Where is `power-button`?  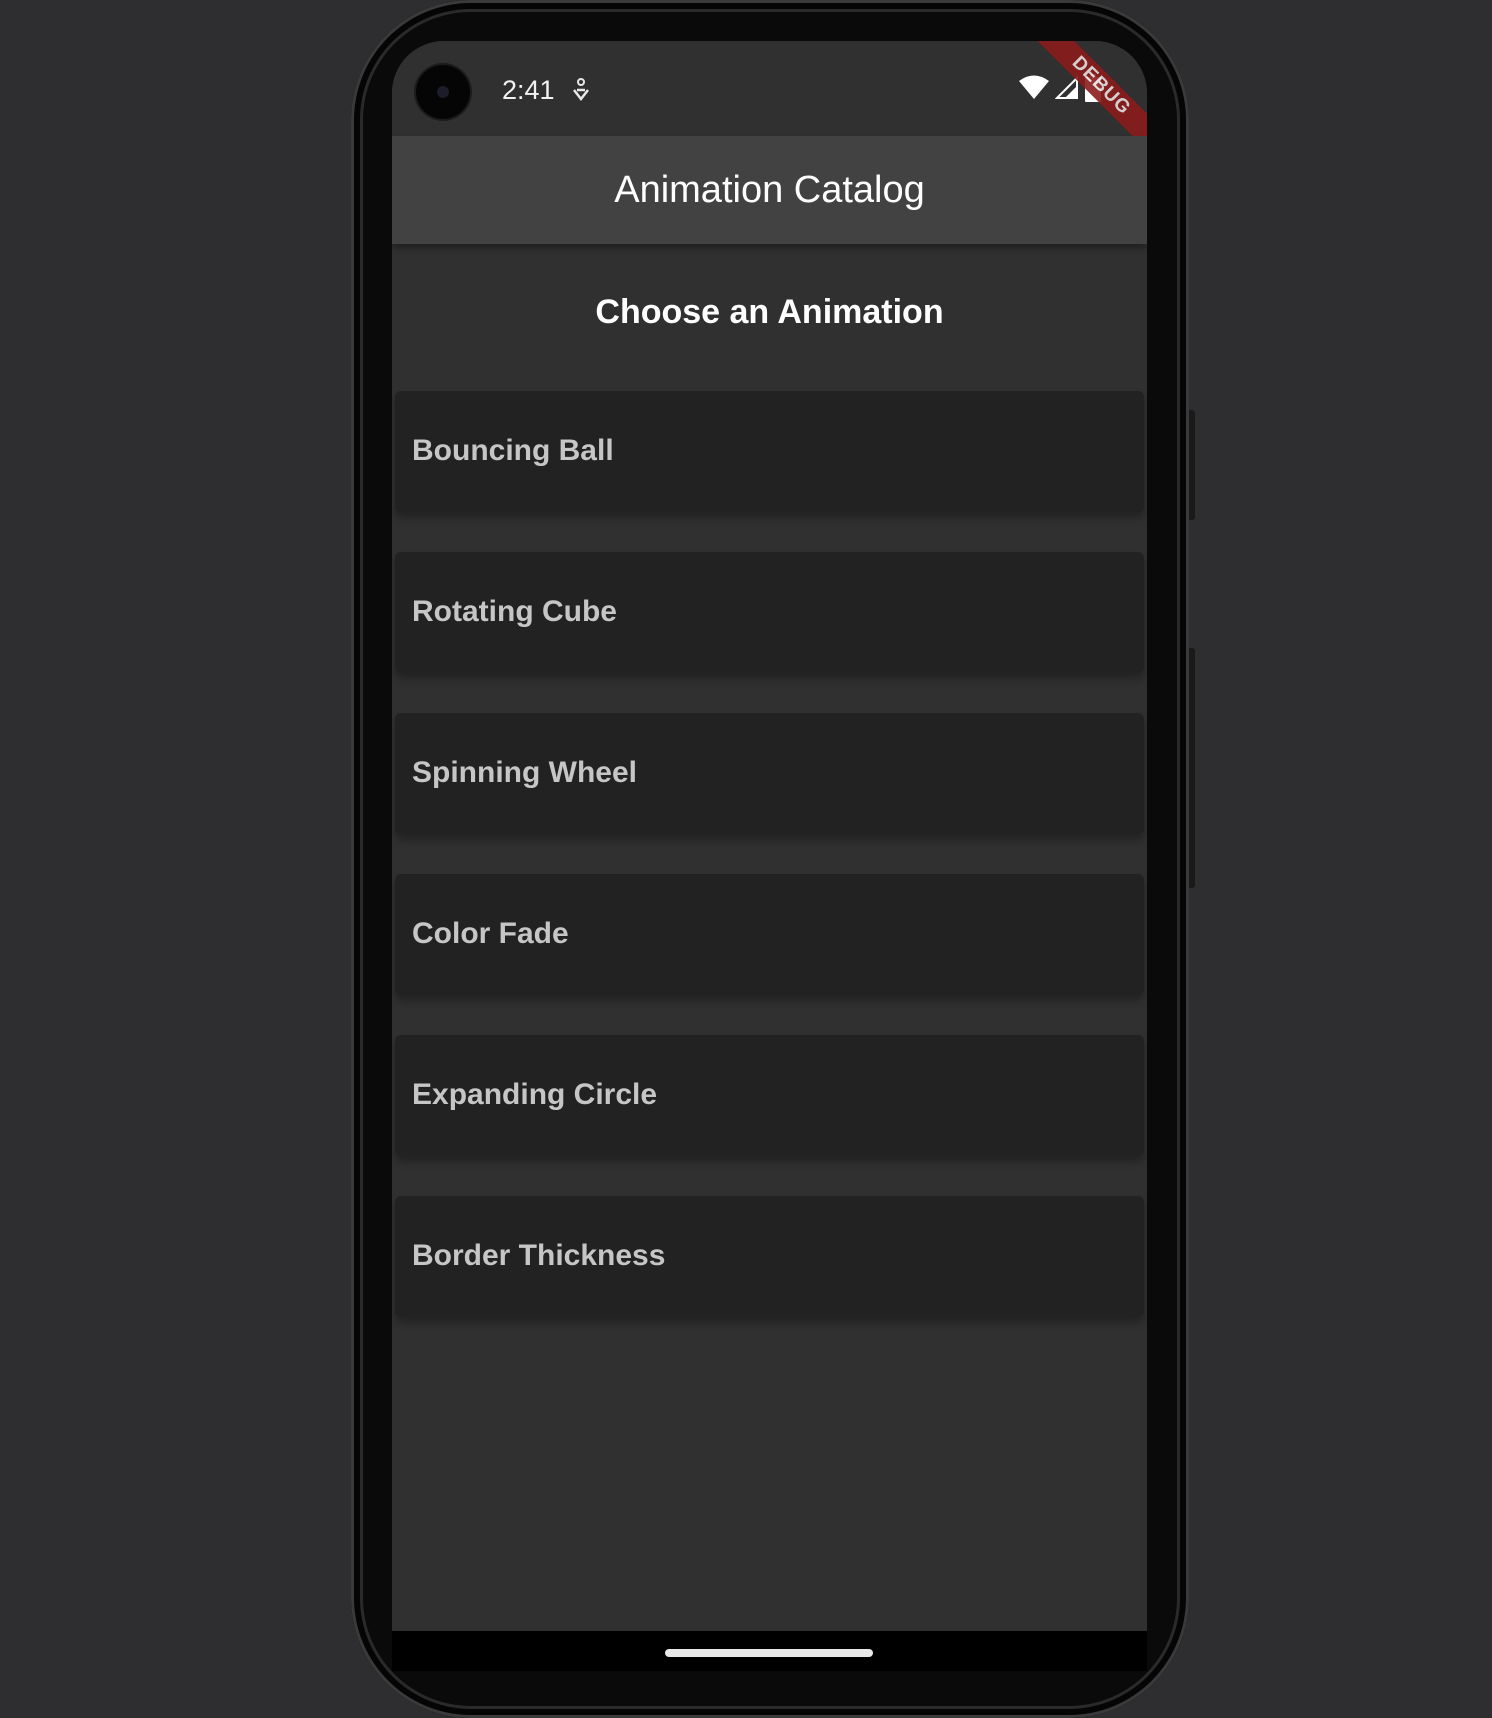
power-button is located at coordinates (1192, 465).